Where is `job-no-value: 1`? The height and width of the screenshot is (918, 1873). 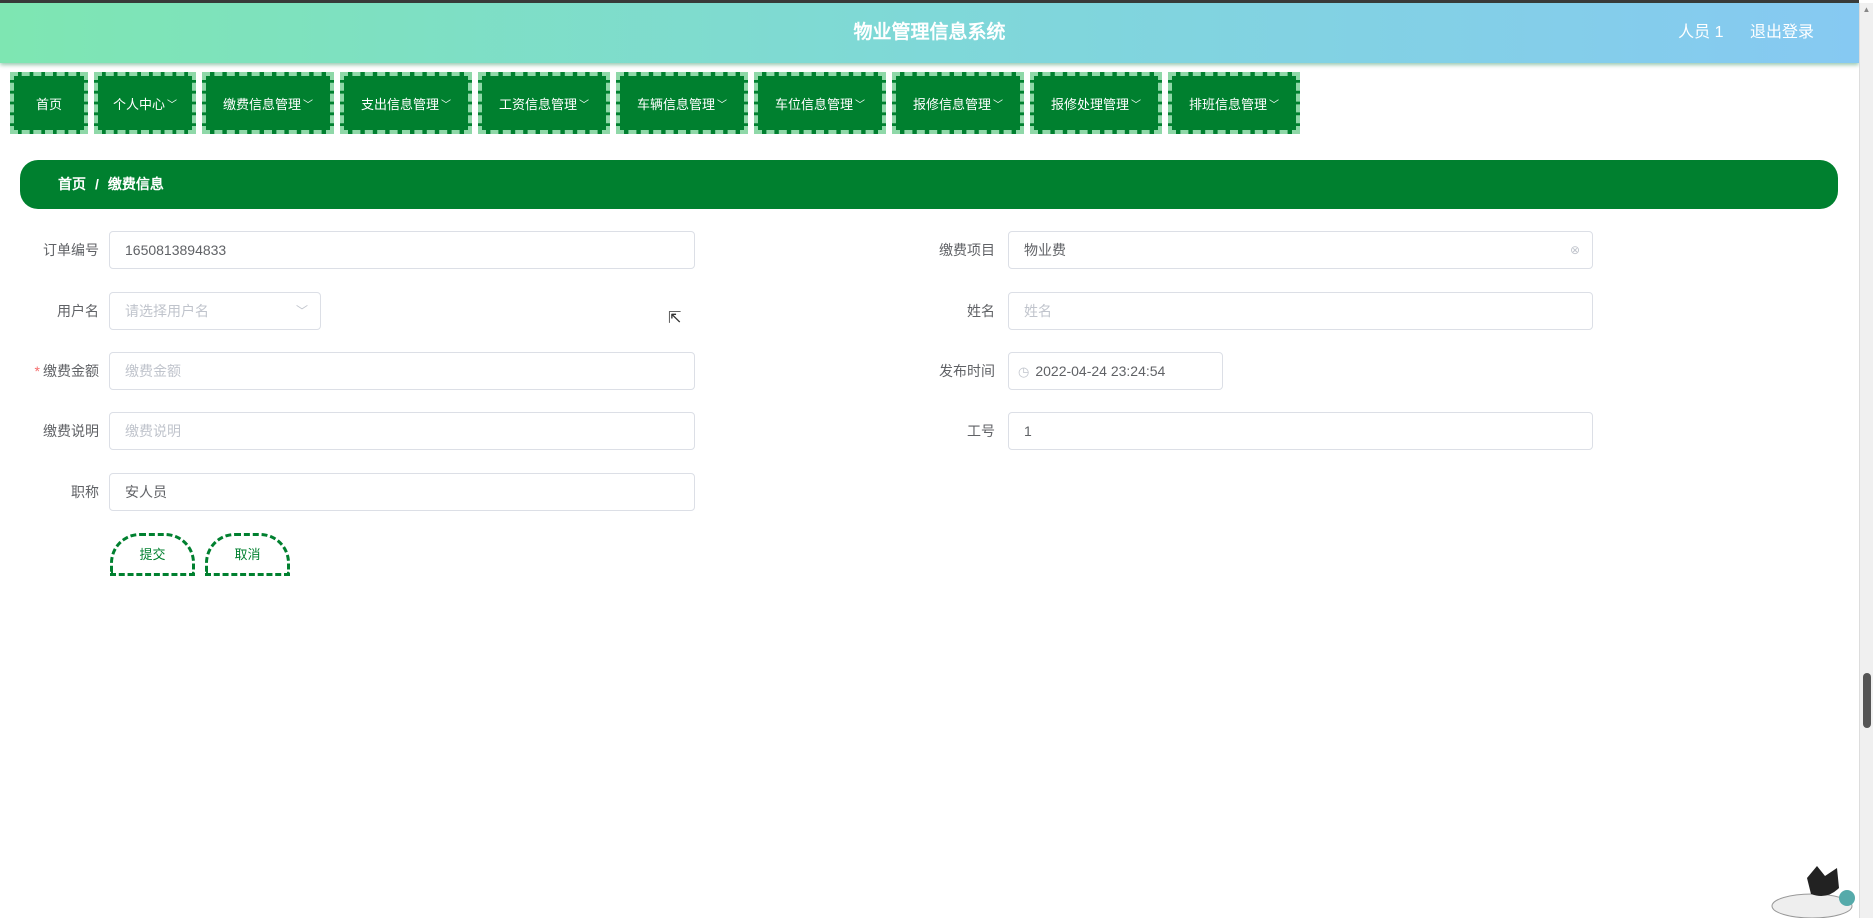
job-no-value: 1 is located at coordinates (1028, 431).